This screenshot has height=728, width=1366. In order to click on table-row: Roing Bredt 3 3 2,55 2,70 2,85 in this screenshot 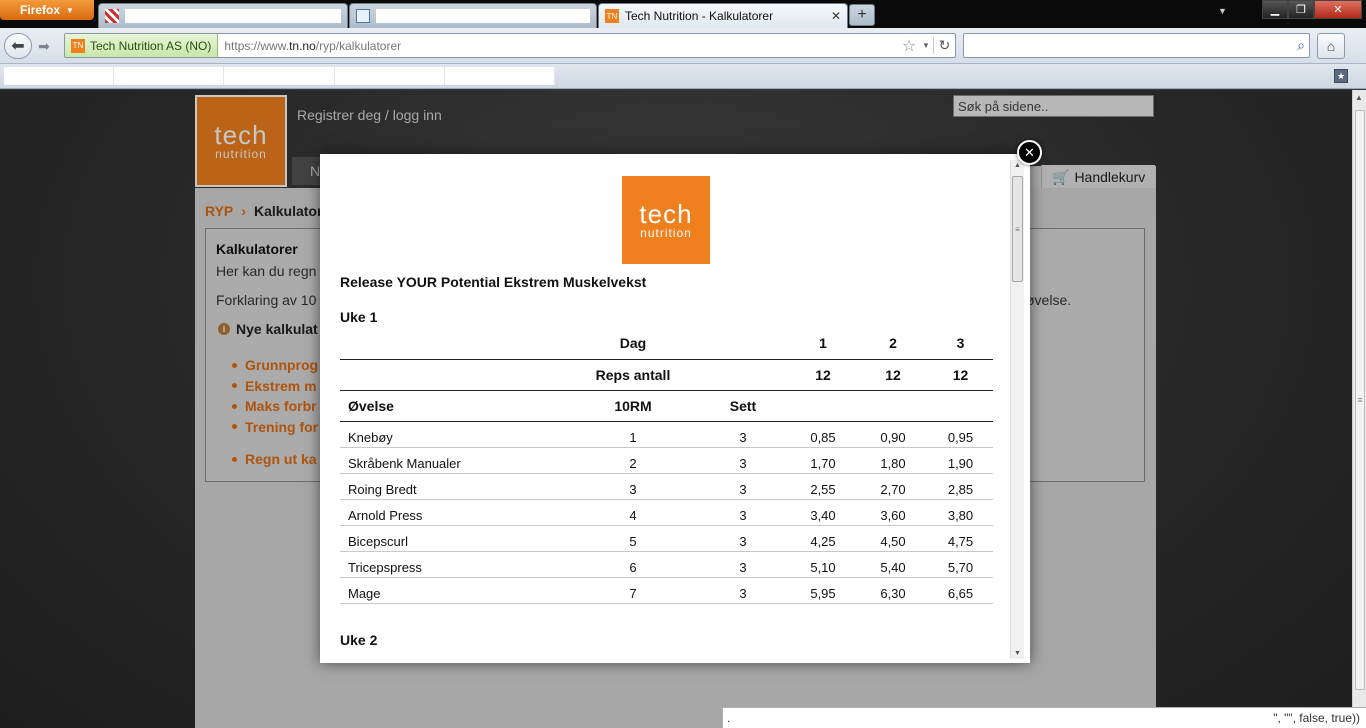, I will do `click(666, 486)`.